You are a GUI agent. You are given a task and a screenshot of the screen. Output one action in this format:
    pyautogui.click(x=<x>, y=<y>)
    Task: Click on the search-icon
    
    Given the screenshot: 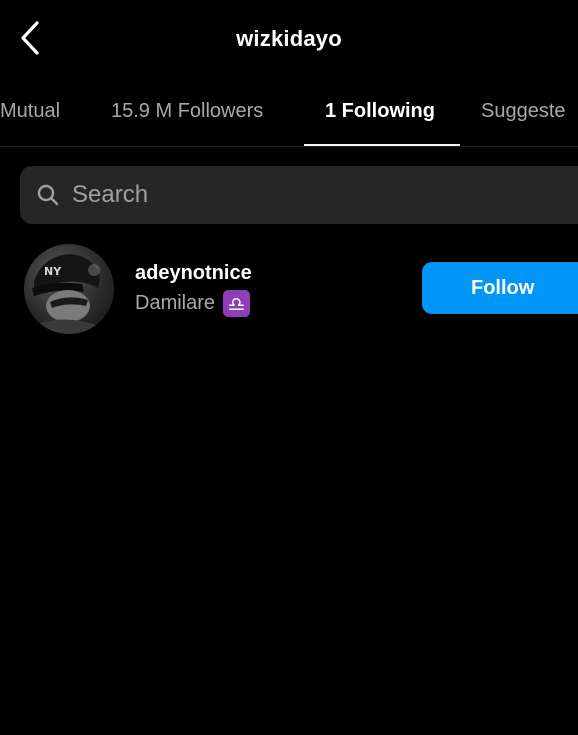 What is the action you would take?
    pyautogui.click(x=48, y=195)
    